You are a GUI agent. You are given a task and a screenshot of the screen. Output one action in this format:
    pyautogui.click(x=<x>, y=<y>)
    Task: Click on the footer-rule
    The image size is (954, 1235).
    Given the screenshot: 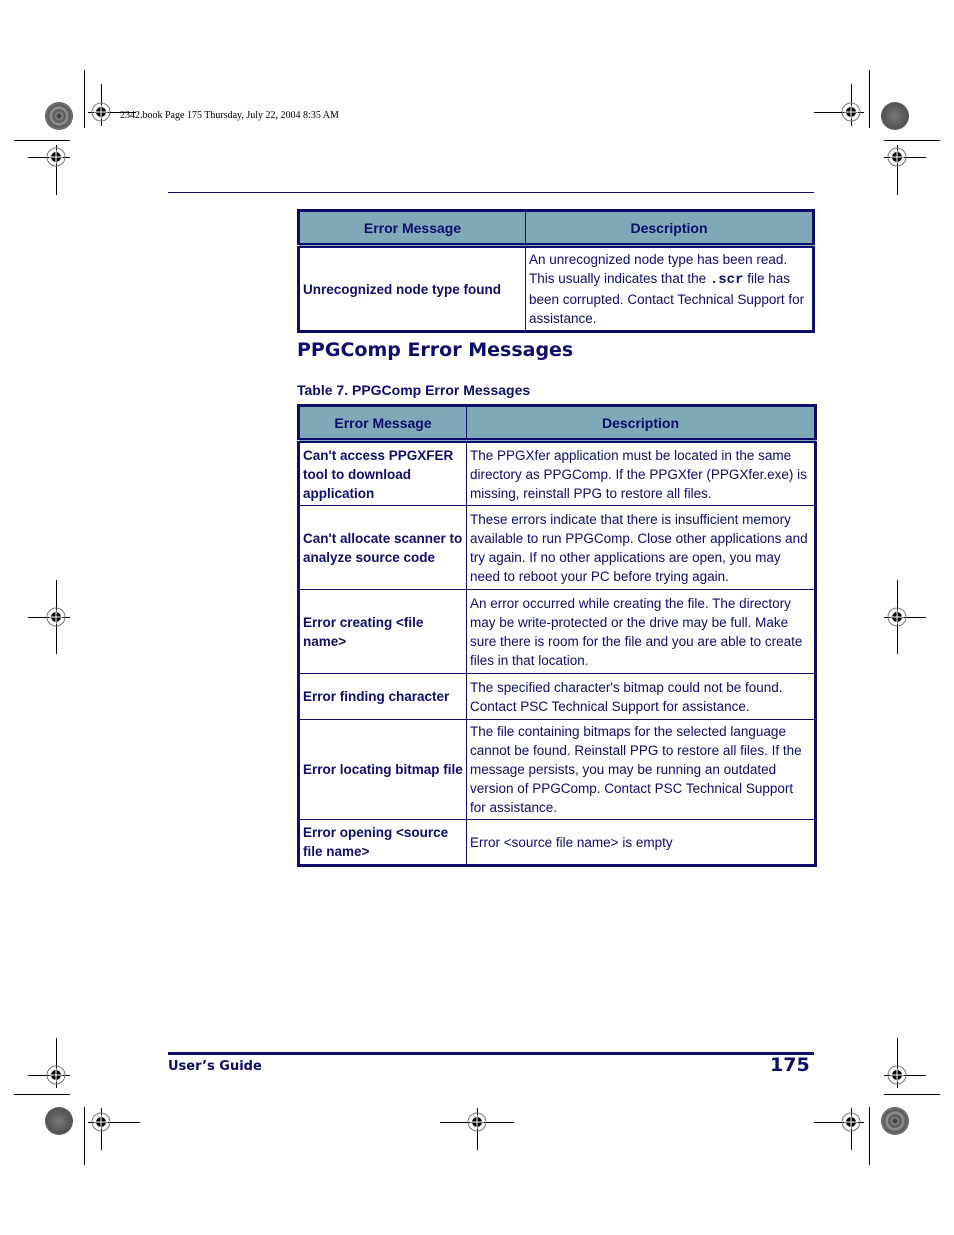 What is the action you would take?
    pyautogui.click(x=491, y=1053)
    